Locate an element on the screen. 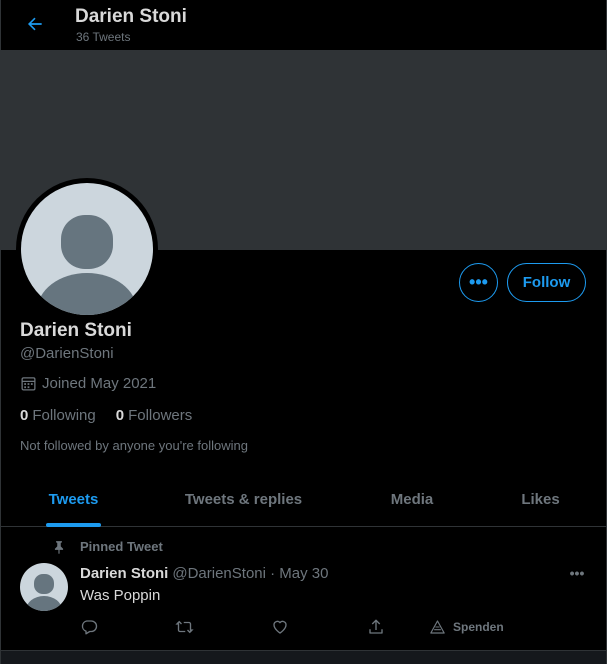  follow-stats: 0 Following 0 Followers is located at coordinates (116, 415).